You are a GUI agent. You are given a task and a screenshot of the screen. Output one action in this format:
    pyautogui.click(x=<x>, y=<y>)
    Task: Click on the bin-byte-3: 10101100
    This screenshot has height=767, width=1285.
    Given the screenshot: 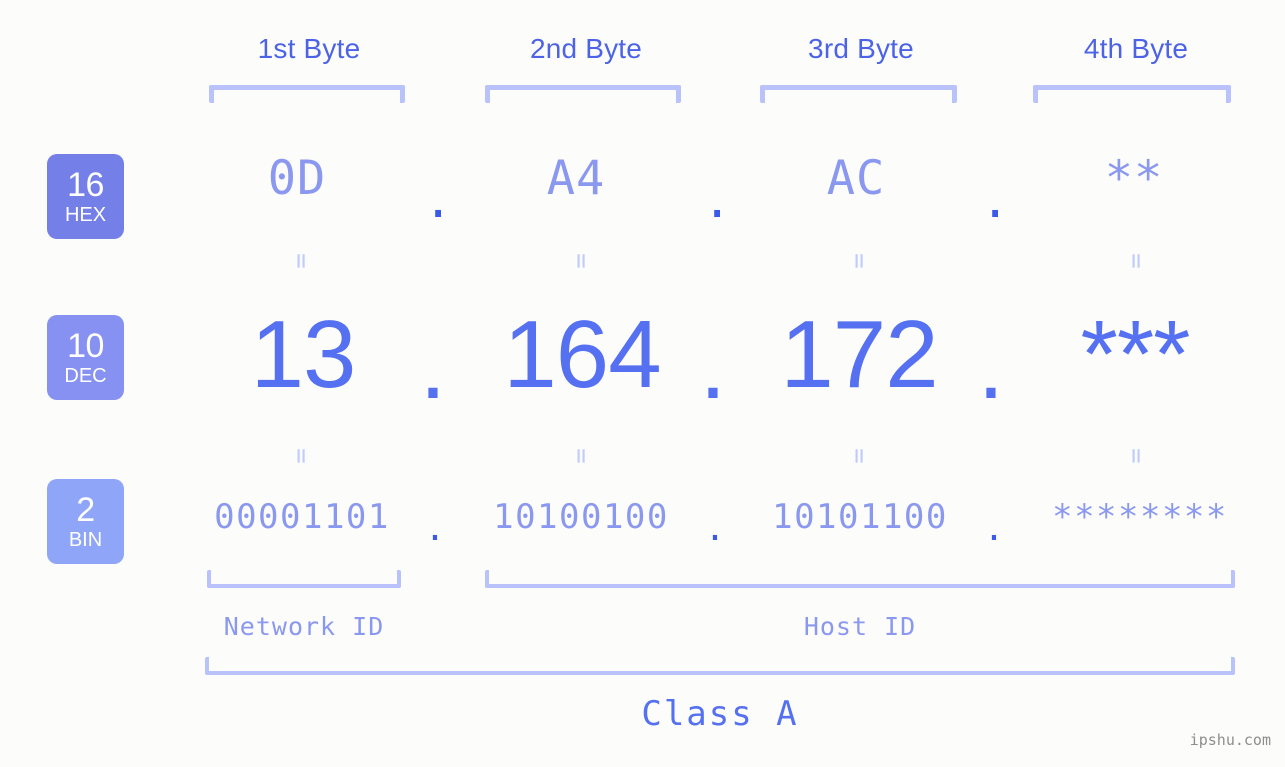 What is the action you would take?
    pyautogui.click(x=860, y=517)
    